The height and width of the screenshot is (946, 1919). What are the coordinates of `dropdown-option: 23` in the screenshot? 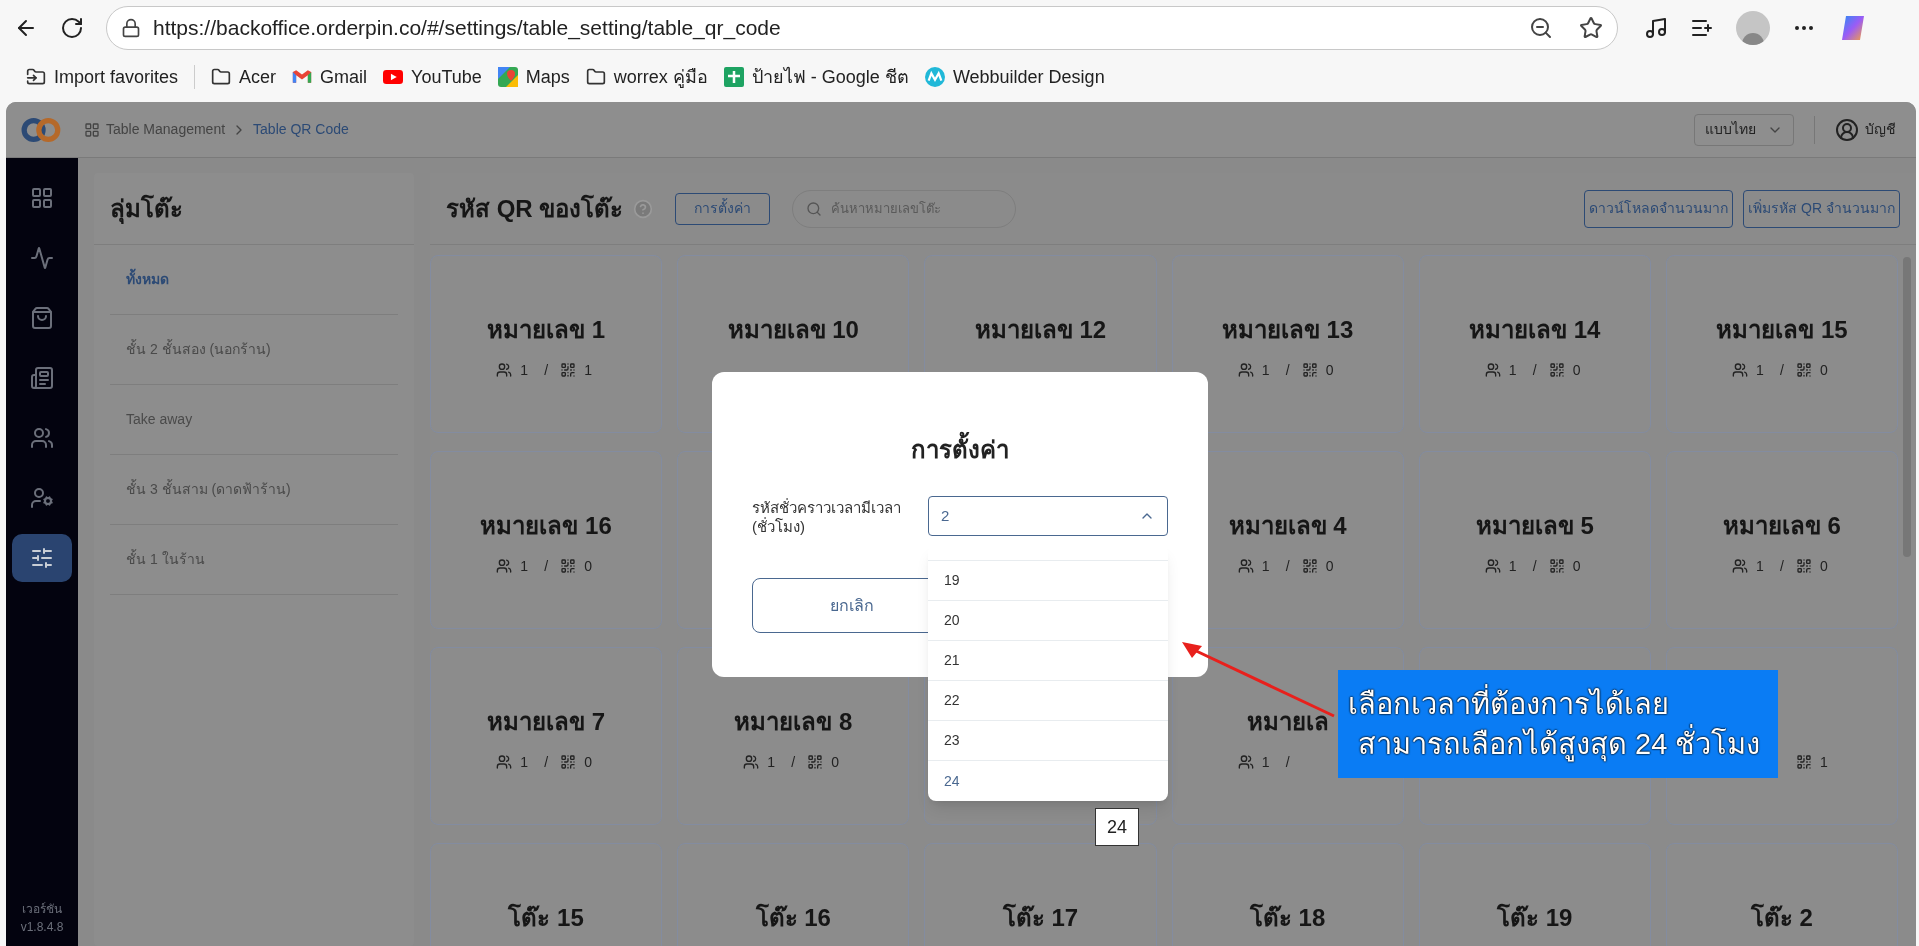 It's located at (1048, 741).